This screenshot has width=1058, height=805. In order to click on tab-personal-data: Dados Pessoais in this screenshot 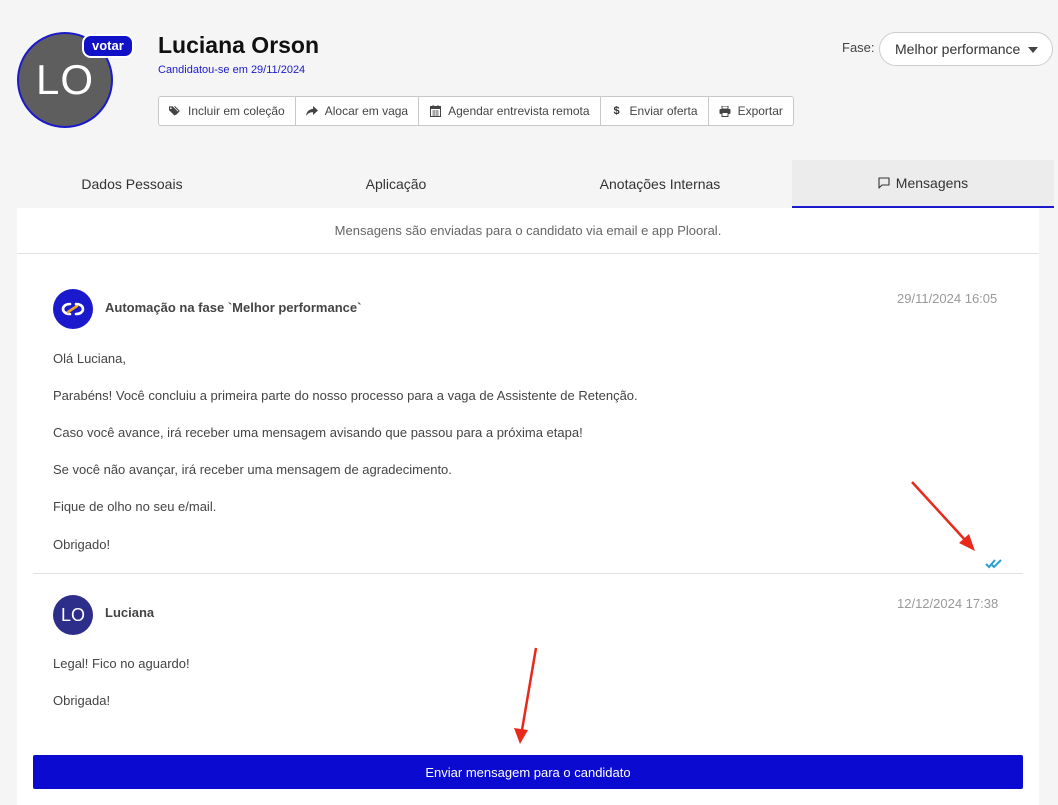, I will do `click(132, 184)`.